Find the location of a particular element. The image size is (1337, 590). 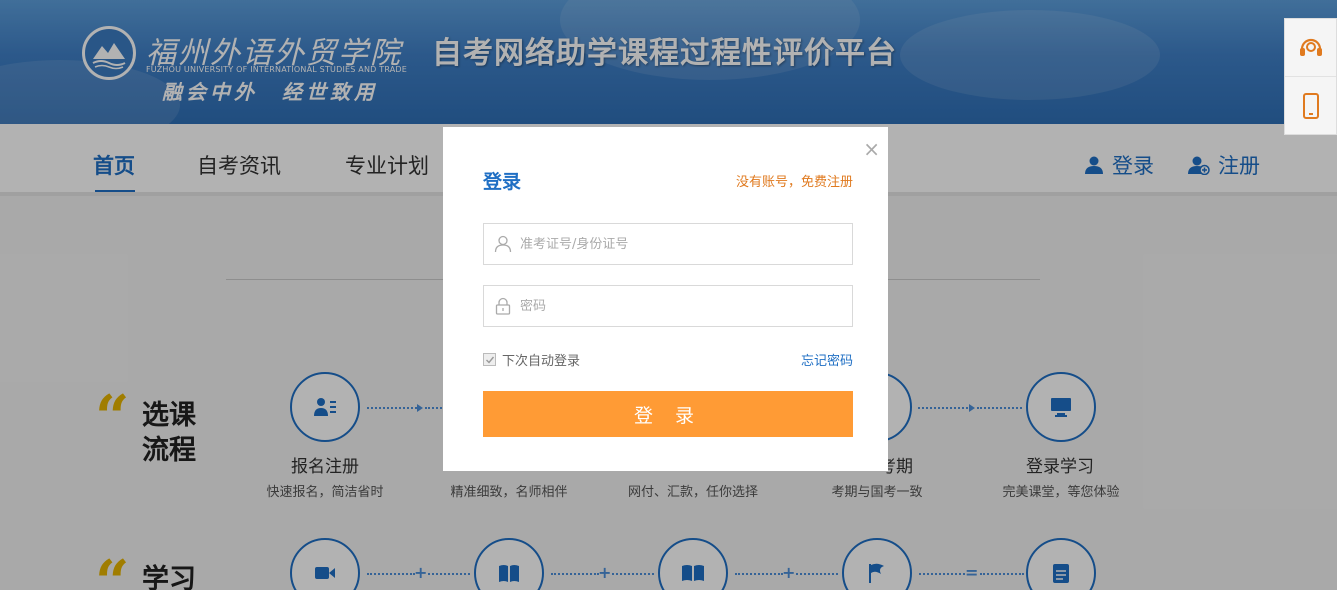

checkmark-icon is located at coordinates (489, 360).